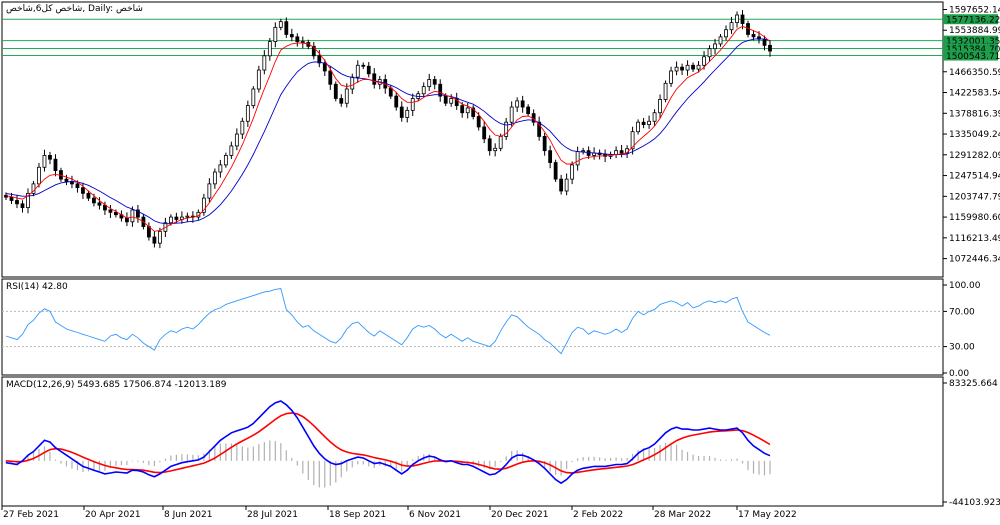  Describe the element at coordinates (974, 10) in the screenshot. I see `price-y-tick-label: 1597652.14` at that location.